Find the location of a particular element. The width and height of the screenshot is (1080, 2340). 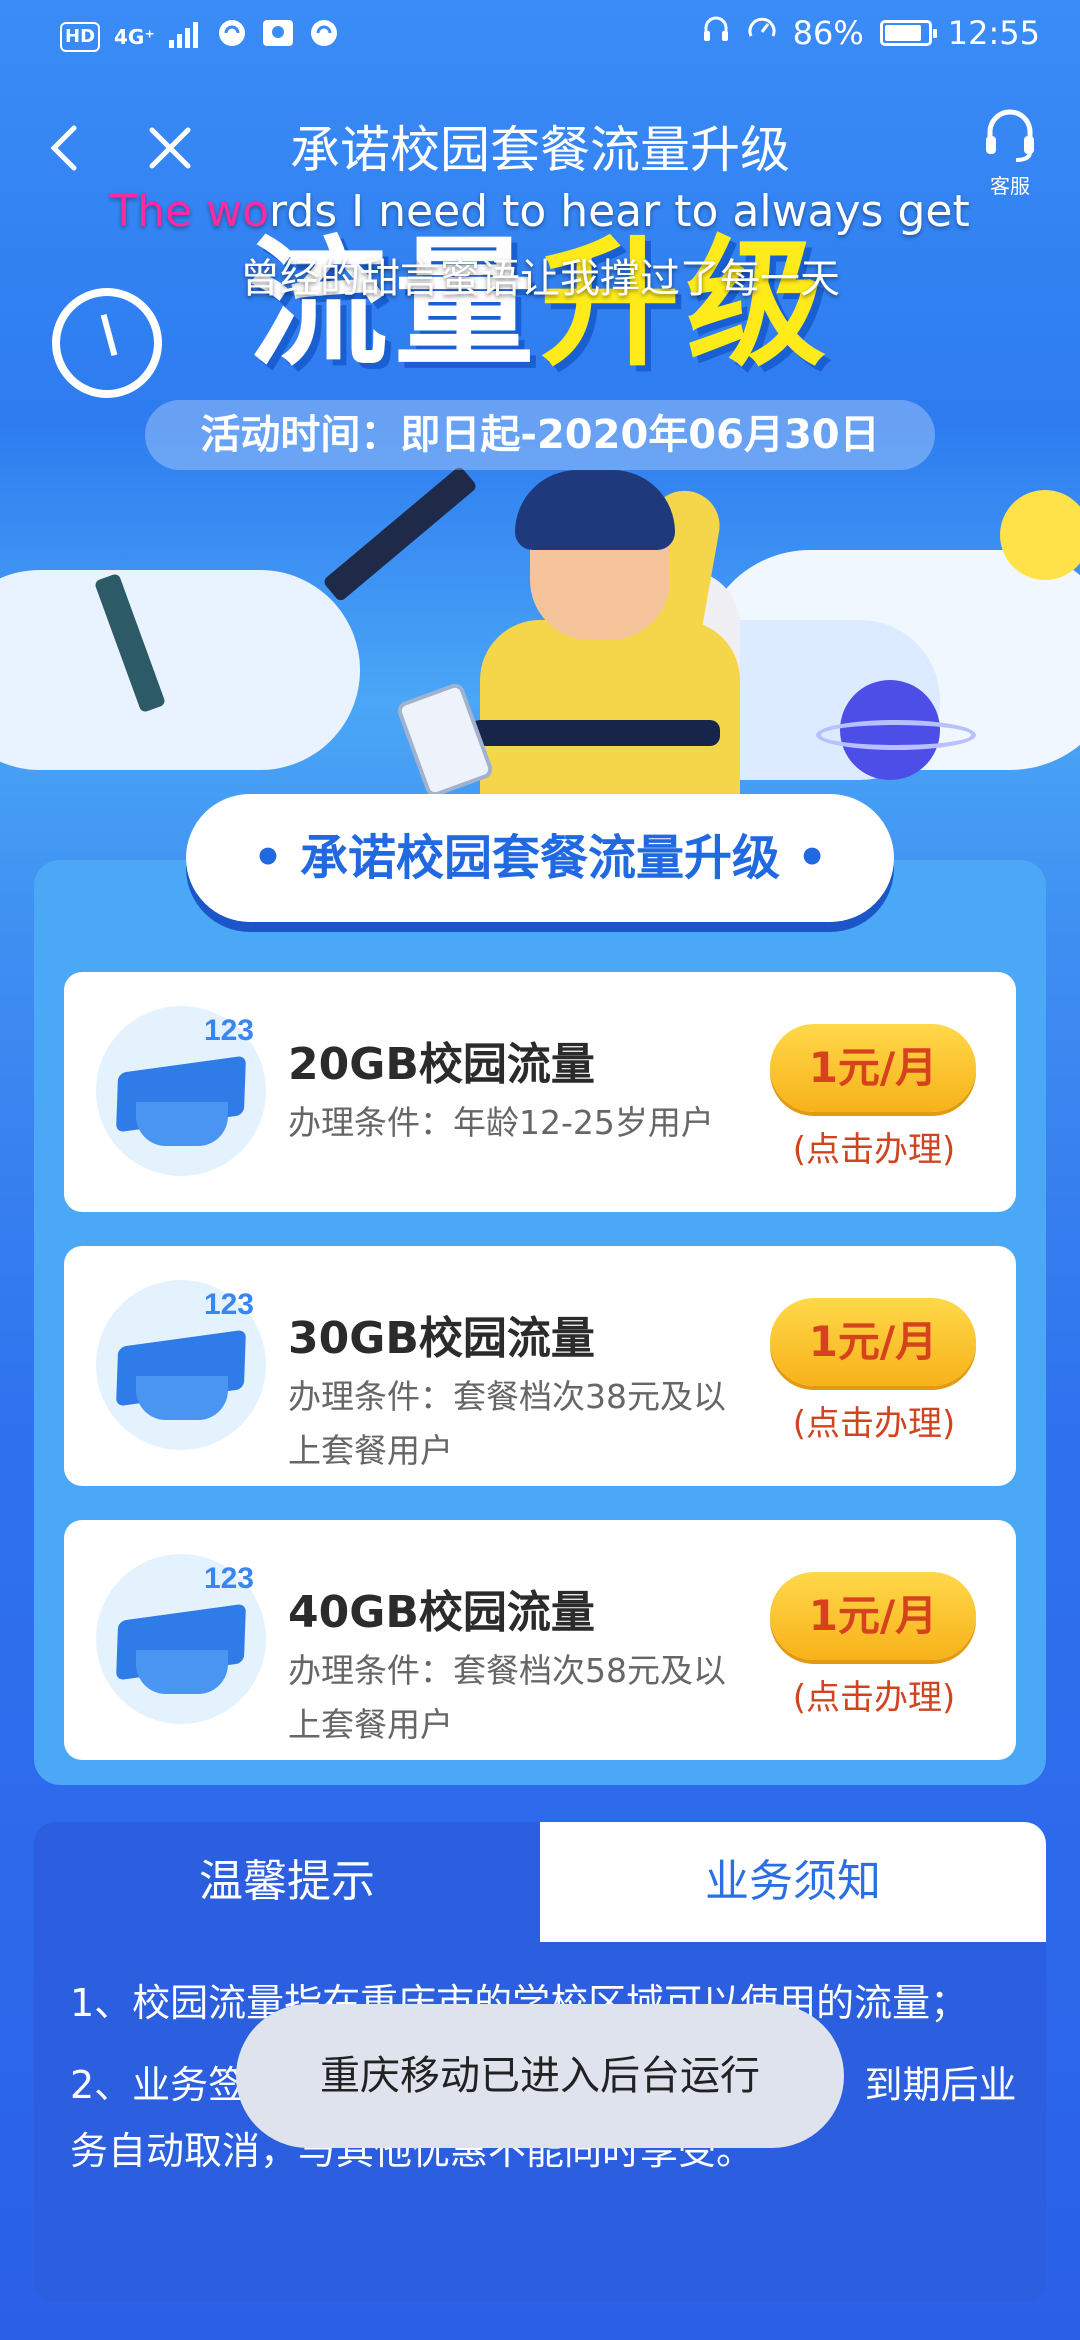

battery-percent: 86% is located at coordinates (828, 33).